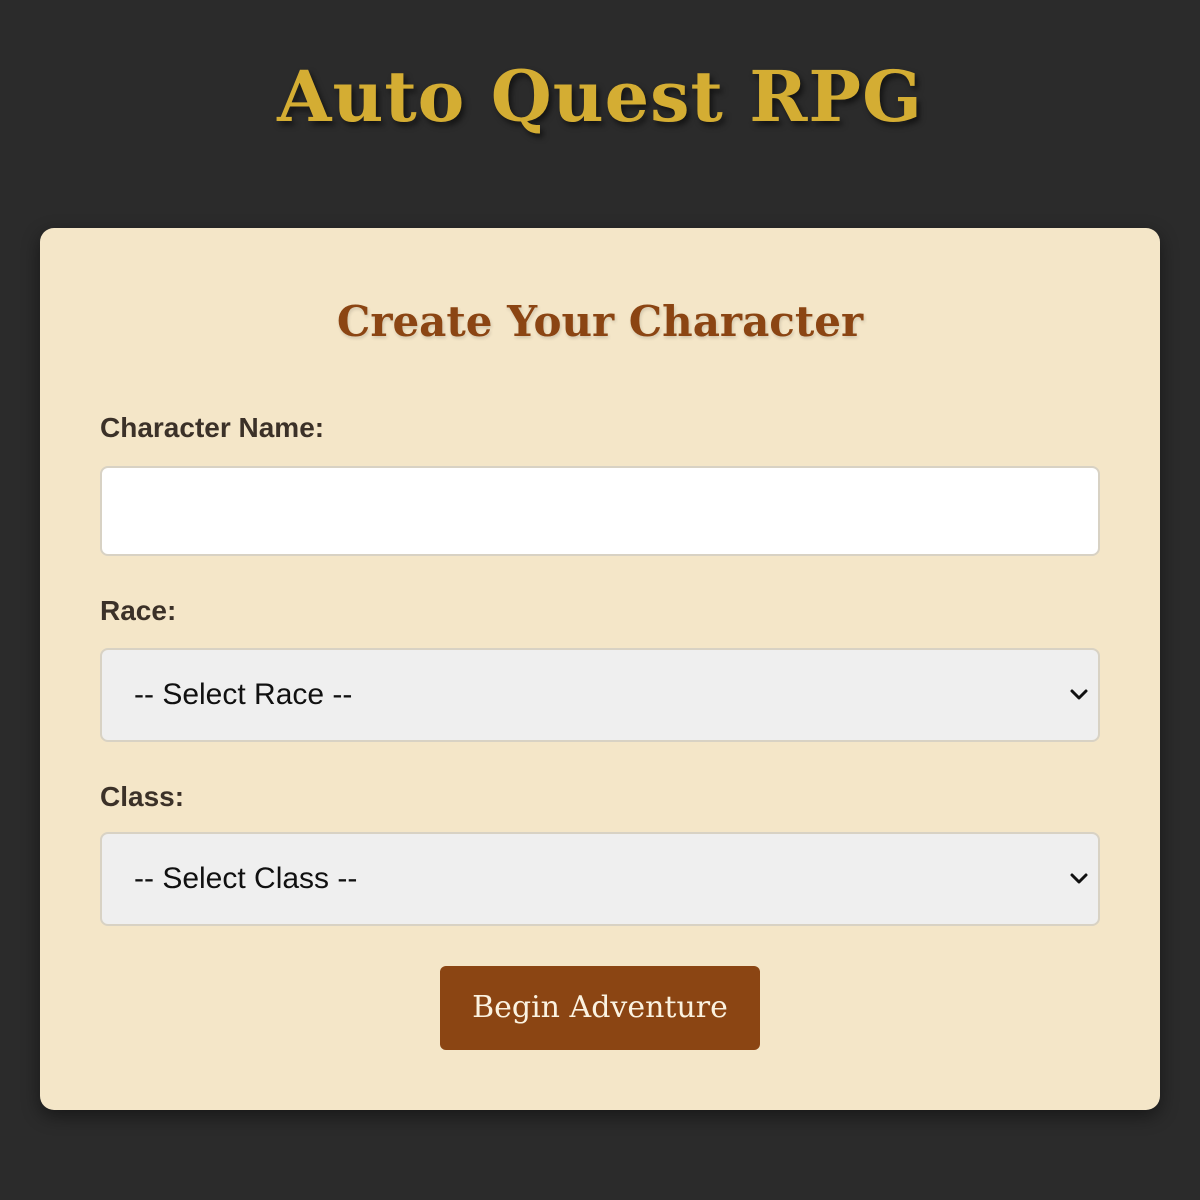 Image resolution: width=1200 pixels, height=1200 pixels. What do you see at coordinates (138, 610) in the screenshot?
I see `race-label: Race:` at bounding box center [138, 610].